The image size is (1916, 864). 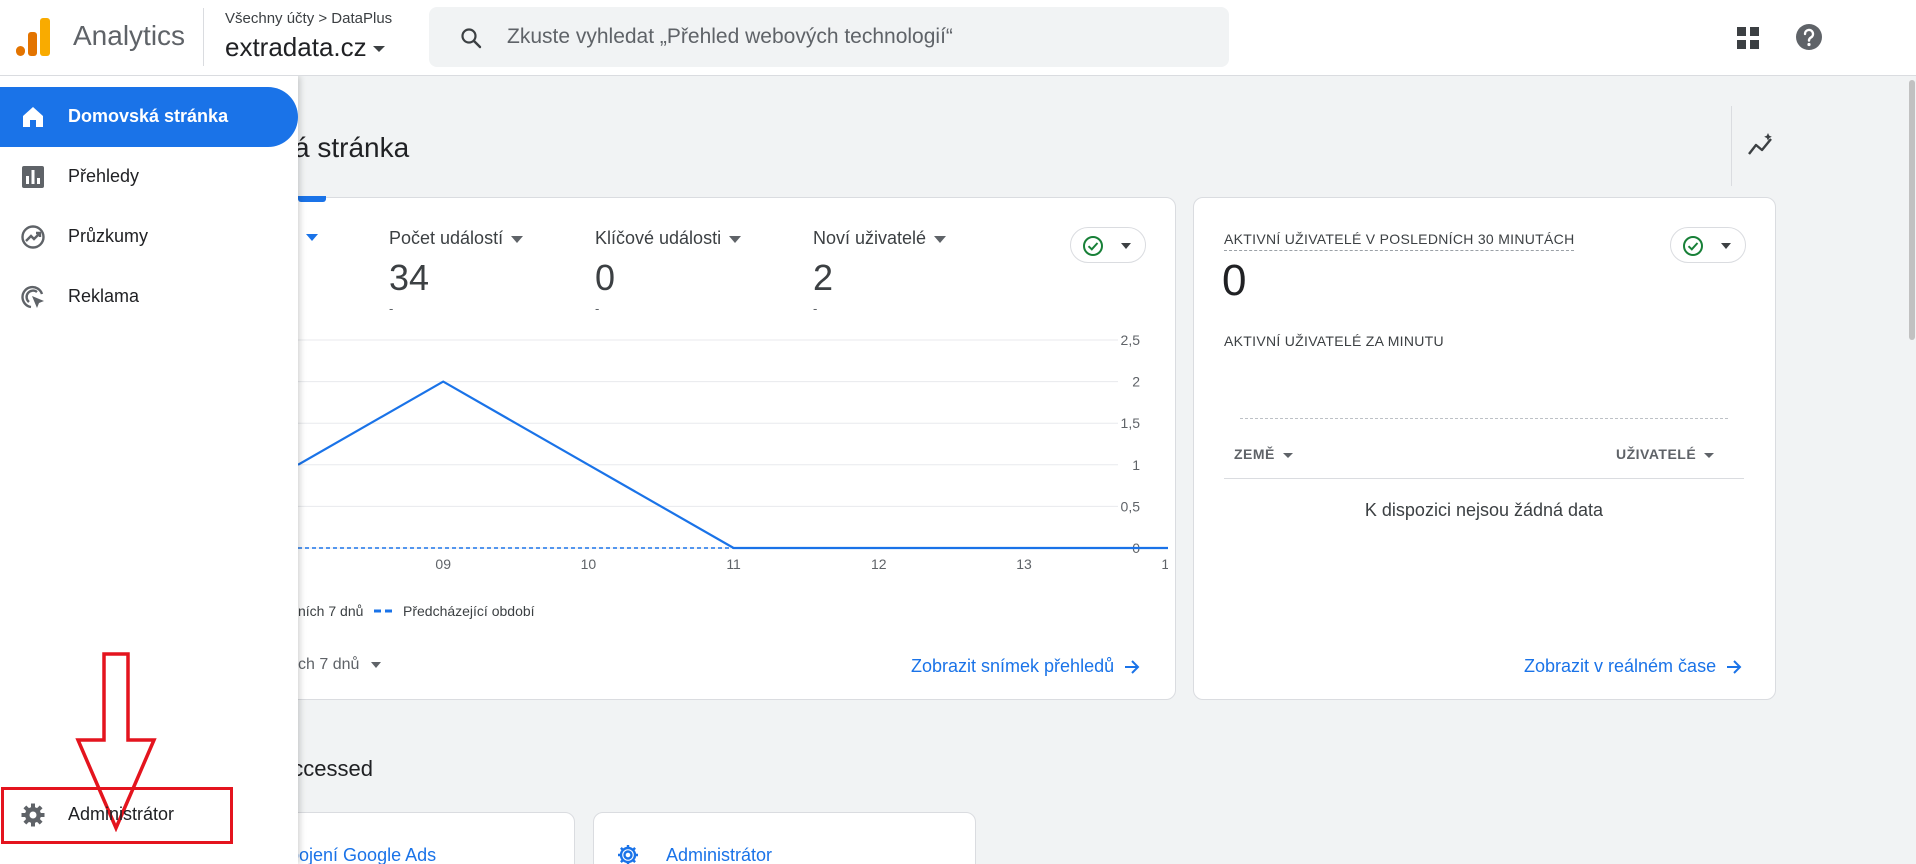 I want to click on column-header-label: UŽIVATELÉ, so click(x=1656, y=454).